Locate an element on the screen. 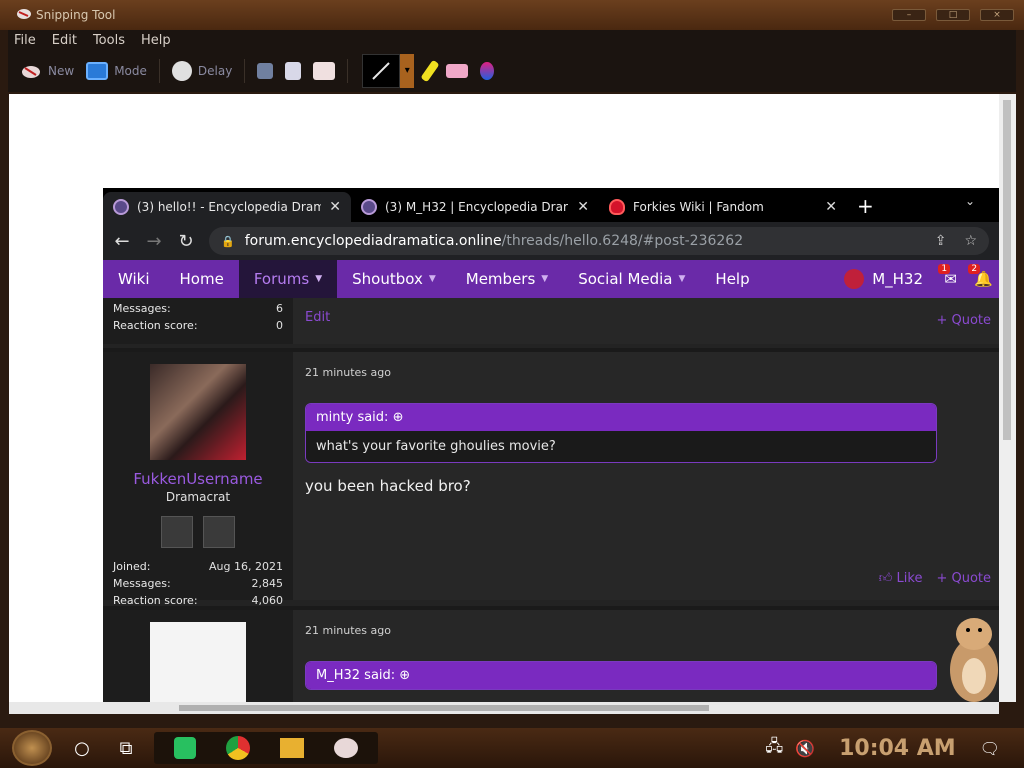 Image resolution: width=1024 pixels, height=768 pixels. chrome-icon is located at coordinates (238, 748).